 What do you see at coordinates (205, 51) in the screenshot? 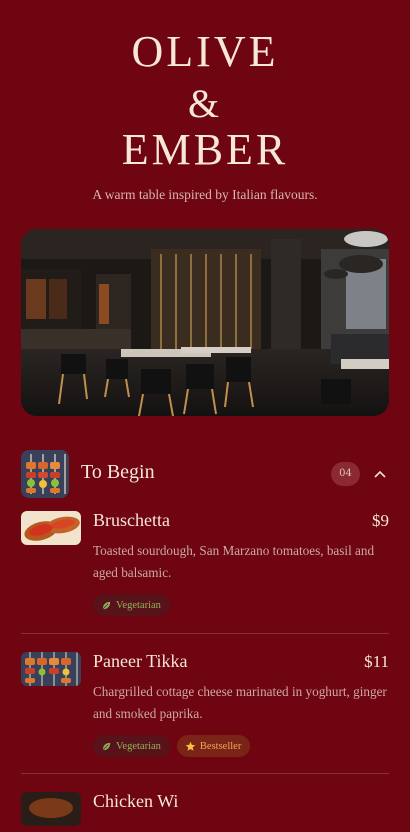
I see `brand-line-1: OLIVE` at bounding box center [205, 51].